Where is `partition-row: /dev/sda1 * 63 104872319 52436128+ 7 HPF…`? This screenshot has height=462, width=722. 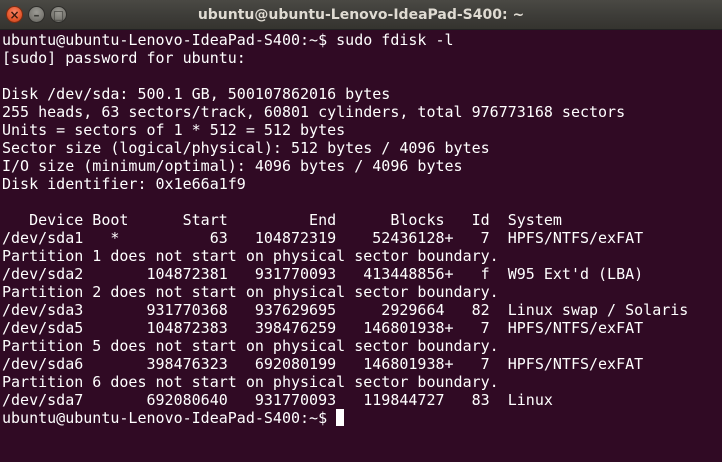 partition-row: /dev/sda1 * 63 104872319 52436128+ 7 HPF… is located at coordinates (323, 238).